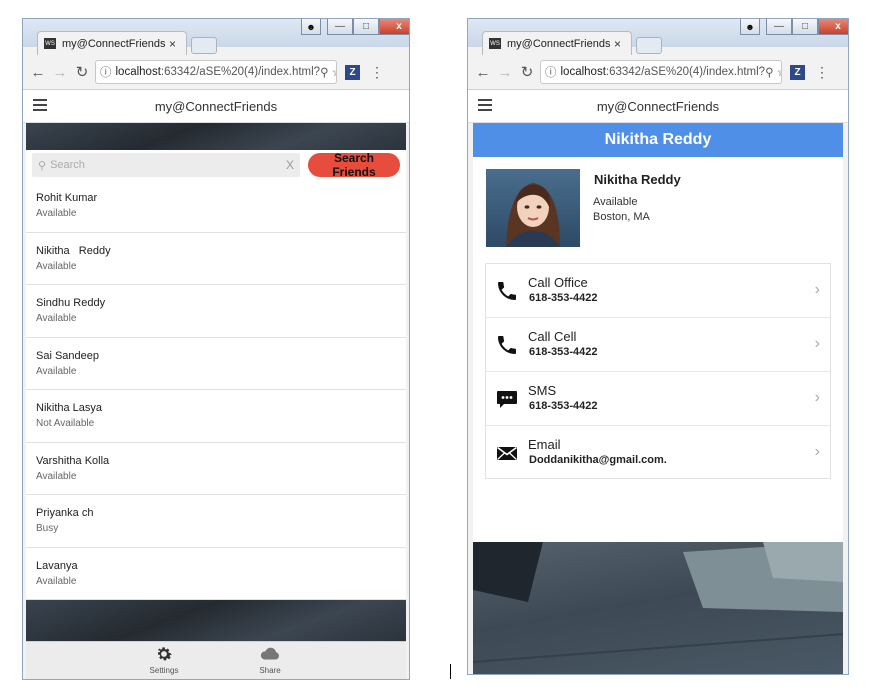 The height and width of the screenshot is (693, 873). What do you see at coordinates (216, 574) in the screenshot?
I see `contact-list-item: Lavanya Available` at bounding box center [216, 574].